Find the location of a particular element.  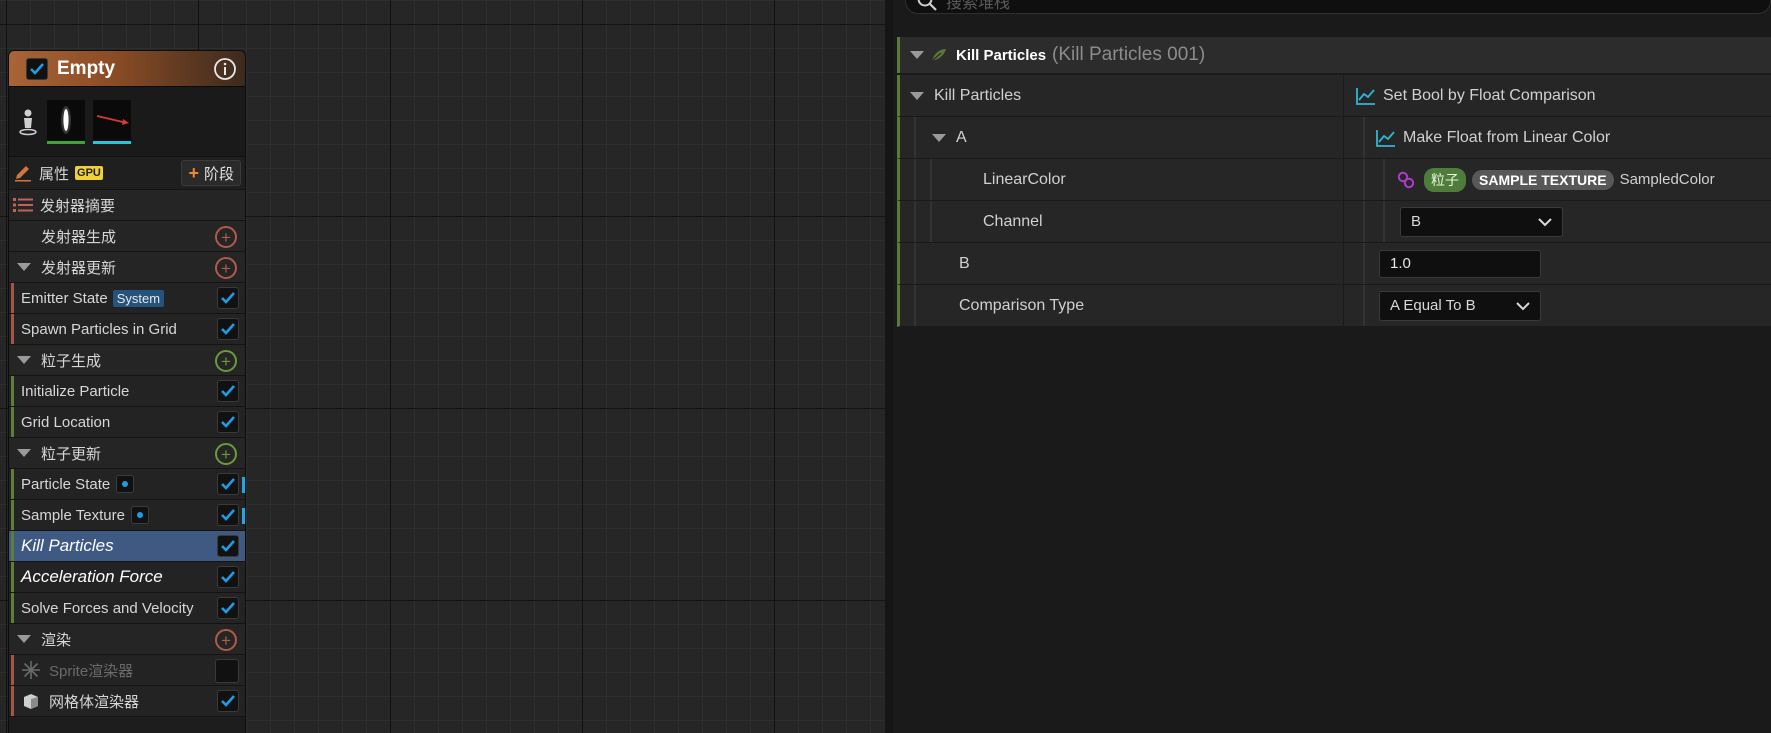

property-row-comparison-type: Comparison Type A Equal To B is located at coordinates (1334, 306).